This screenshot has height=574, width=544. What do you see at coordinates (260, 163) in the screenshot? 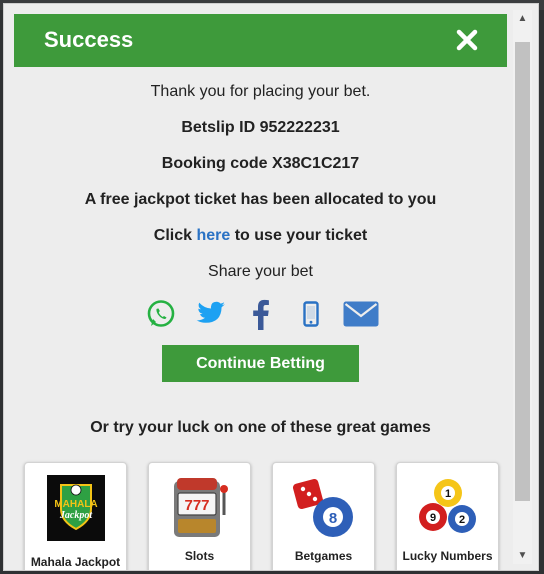
I see `booking-code: Booking code X38C1C217` at bounding box center [260, 163].